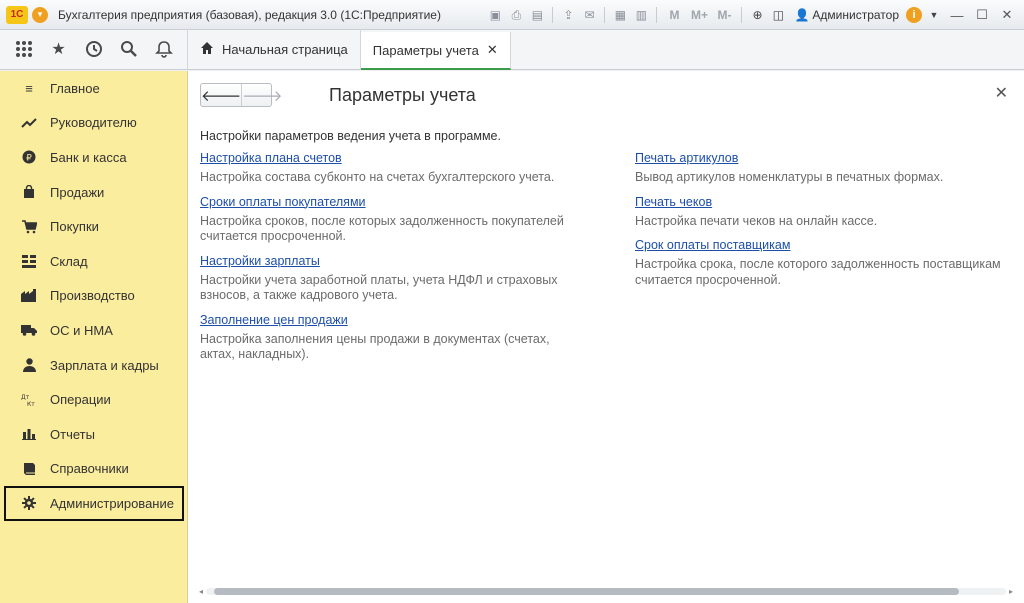 The width and height of the screenshot is (1024, 603). I want to click on tab-label: Параметры учета, so click(425, 50).